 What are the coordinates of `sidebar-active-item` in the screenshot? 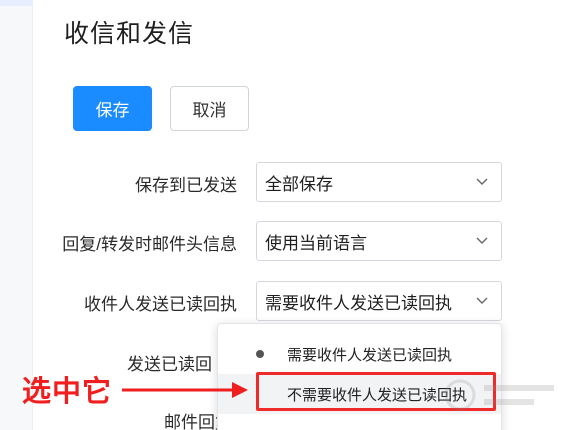 It's located at (16, 3).